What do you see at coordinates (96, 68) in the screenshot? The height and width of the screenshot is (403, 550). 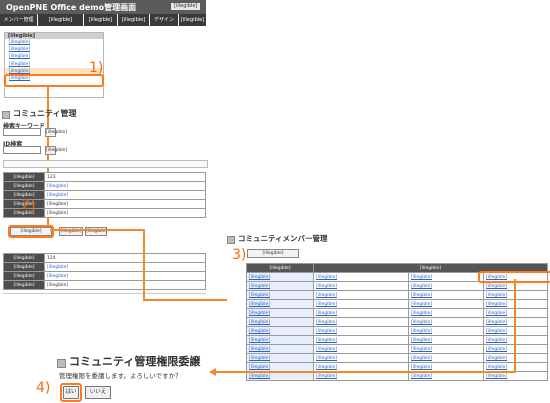 I see `step-1-label: 1)` at bounding box center [96, 68].